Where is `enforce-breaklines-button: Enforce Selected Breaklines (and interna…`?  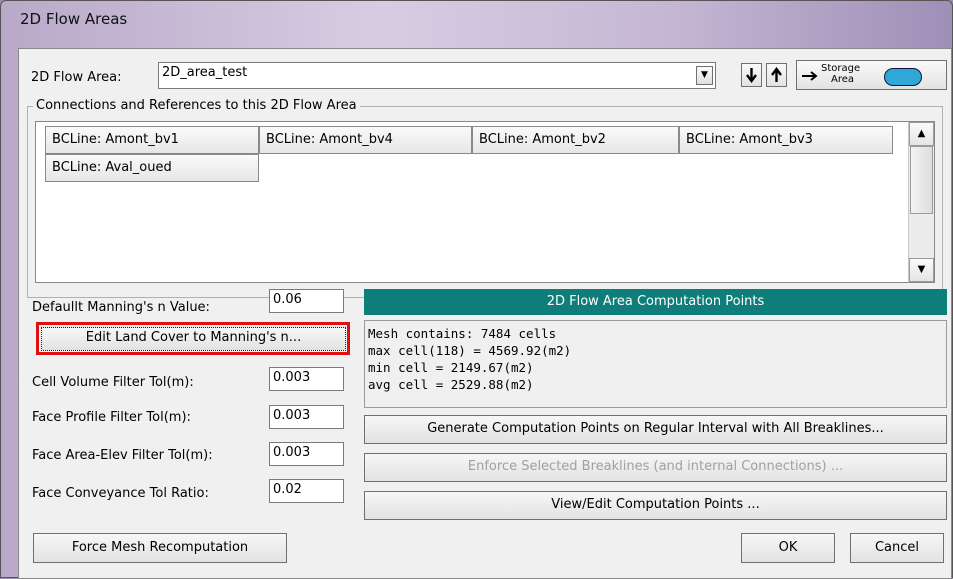
enforce-breaklines-button: Enforce Selected Breaklines (and interna… is located at coordinates (655, 467).